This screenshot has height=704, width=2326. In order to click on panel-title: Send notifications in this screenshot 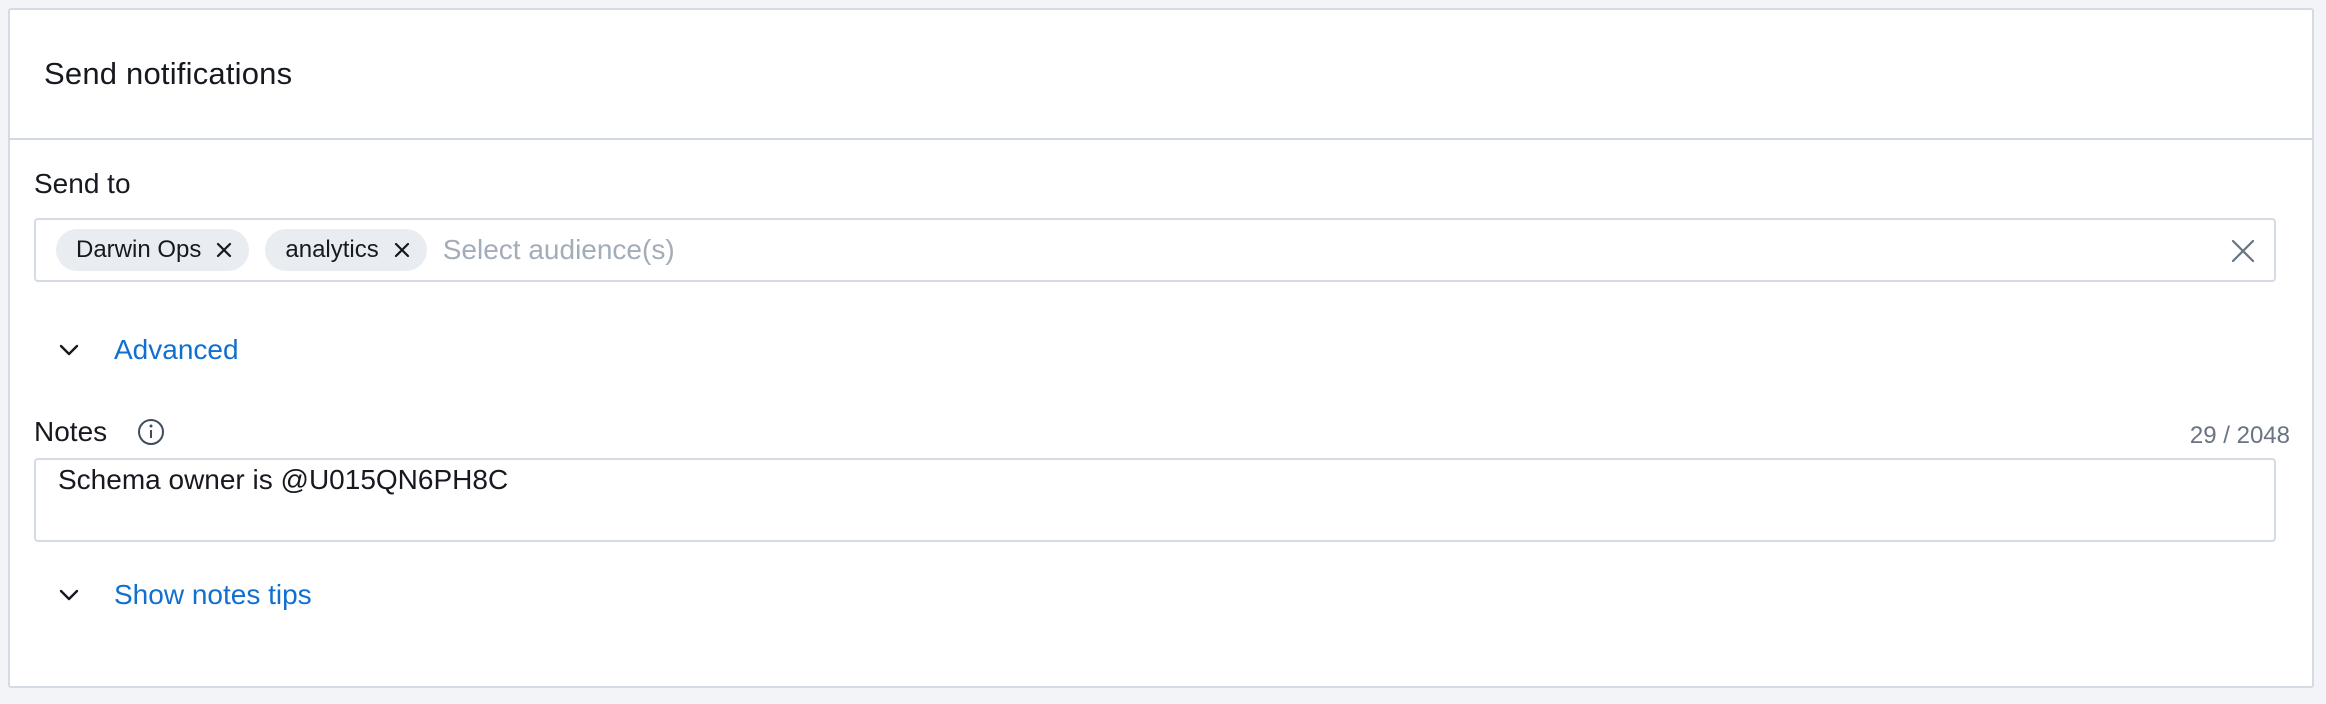, I will do `click(168, 73)`.